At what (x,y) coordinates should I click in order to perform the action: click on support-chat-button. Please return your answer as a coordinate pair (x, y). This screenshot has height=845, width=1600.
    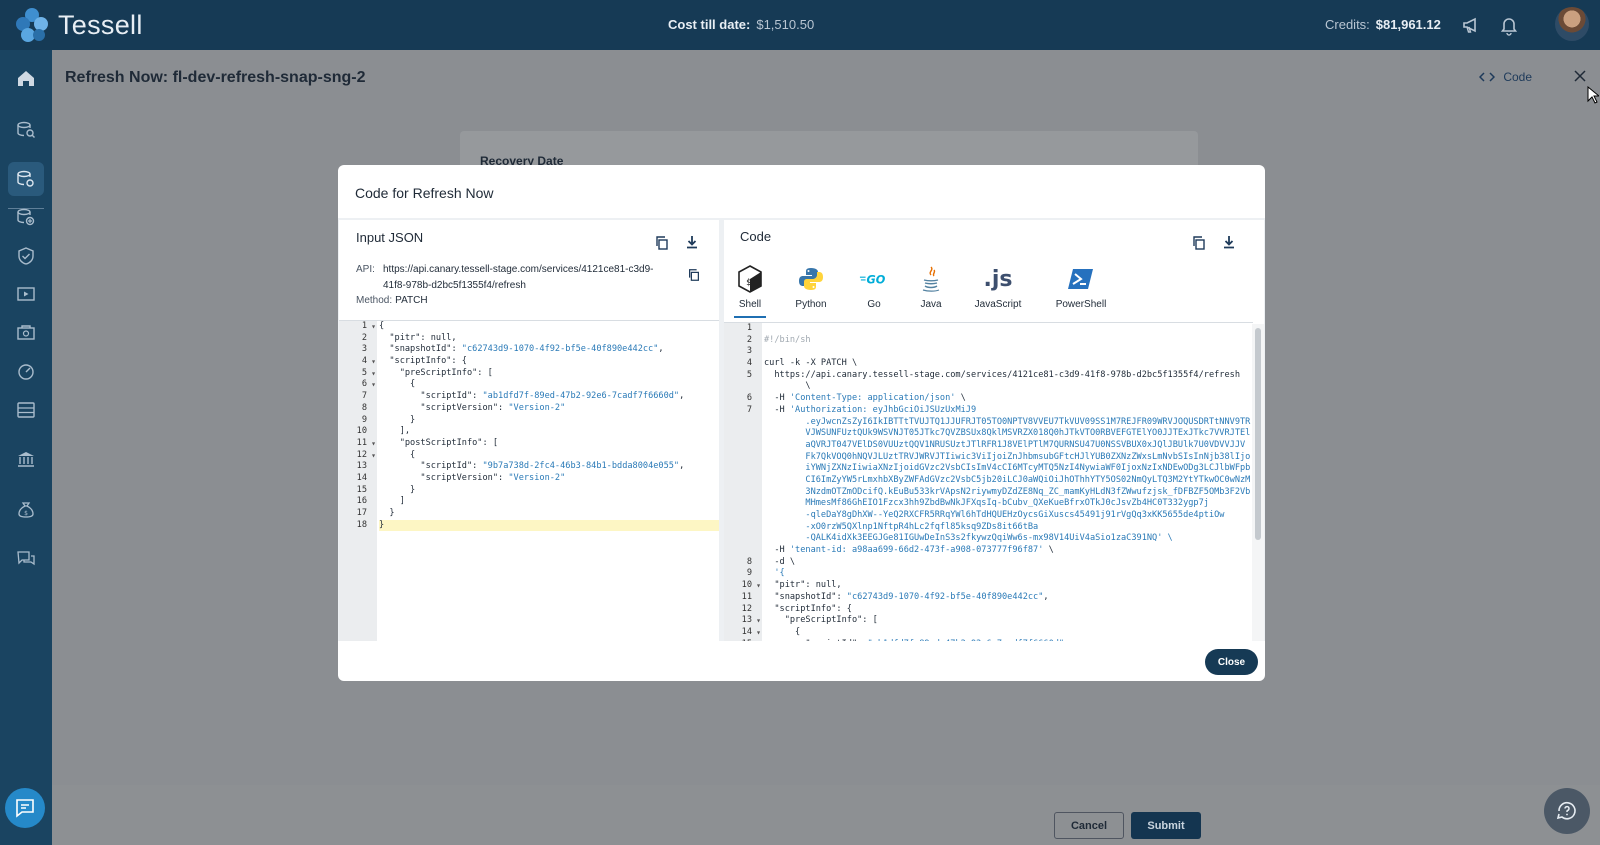
    Looking at the image, I should click on (1567, 811).